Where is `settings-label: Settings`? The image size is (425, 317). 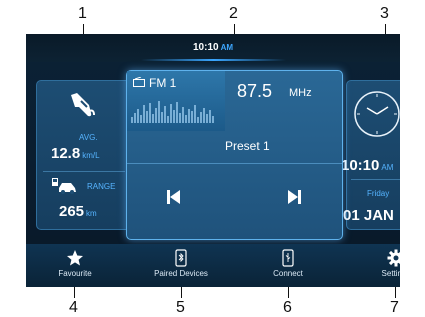 settings-label: Settings is located at coordinates (390, 273).